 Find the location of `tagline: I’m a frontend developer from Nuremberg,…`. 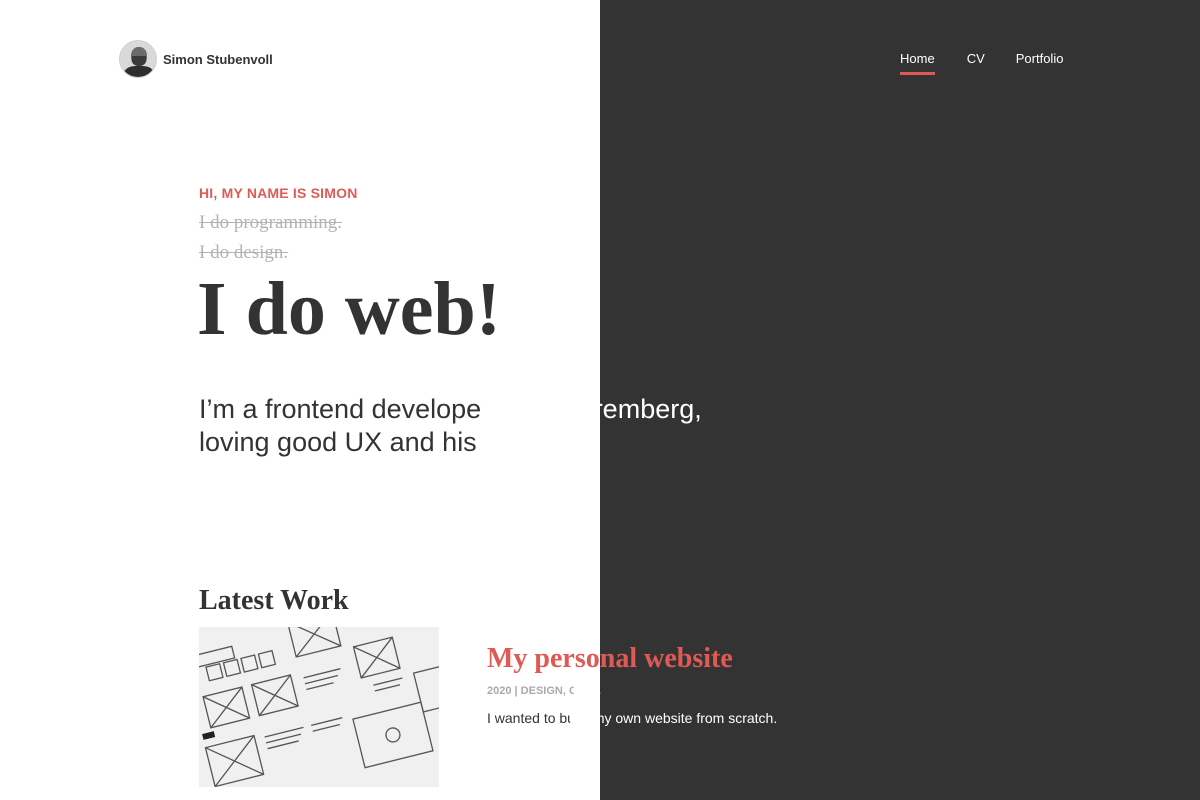

tagline: I’m a frontend developer from Nuremberg,… is located at coordinates (509, 428).